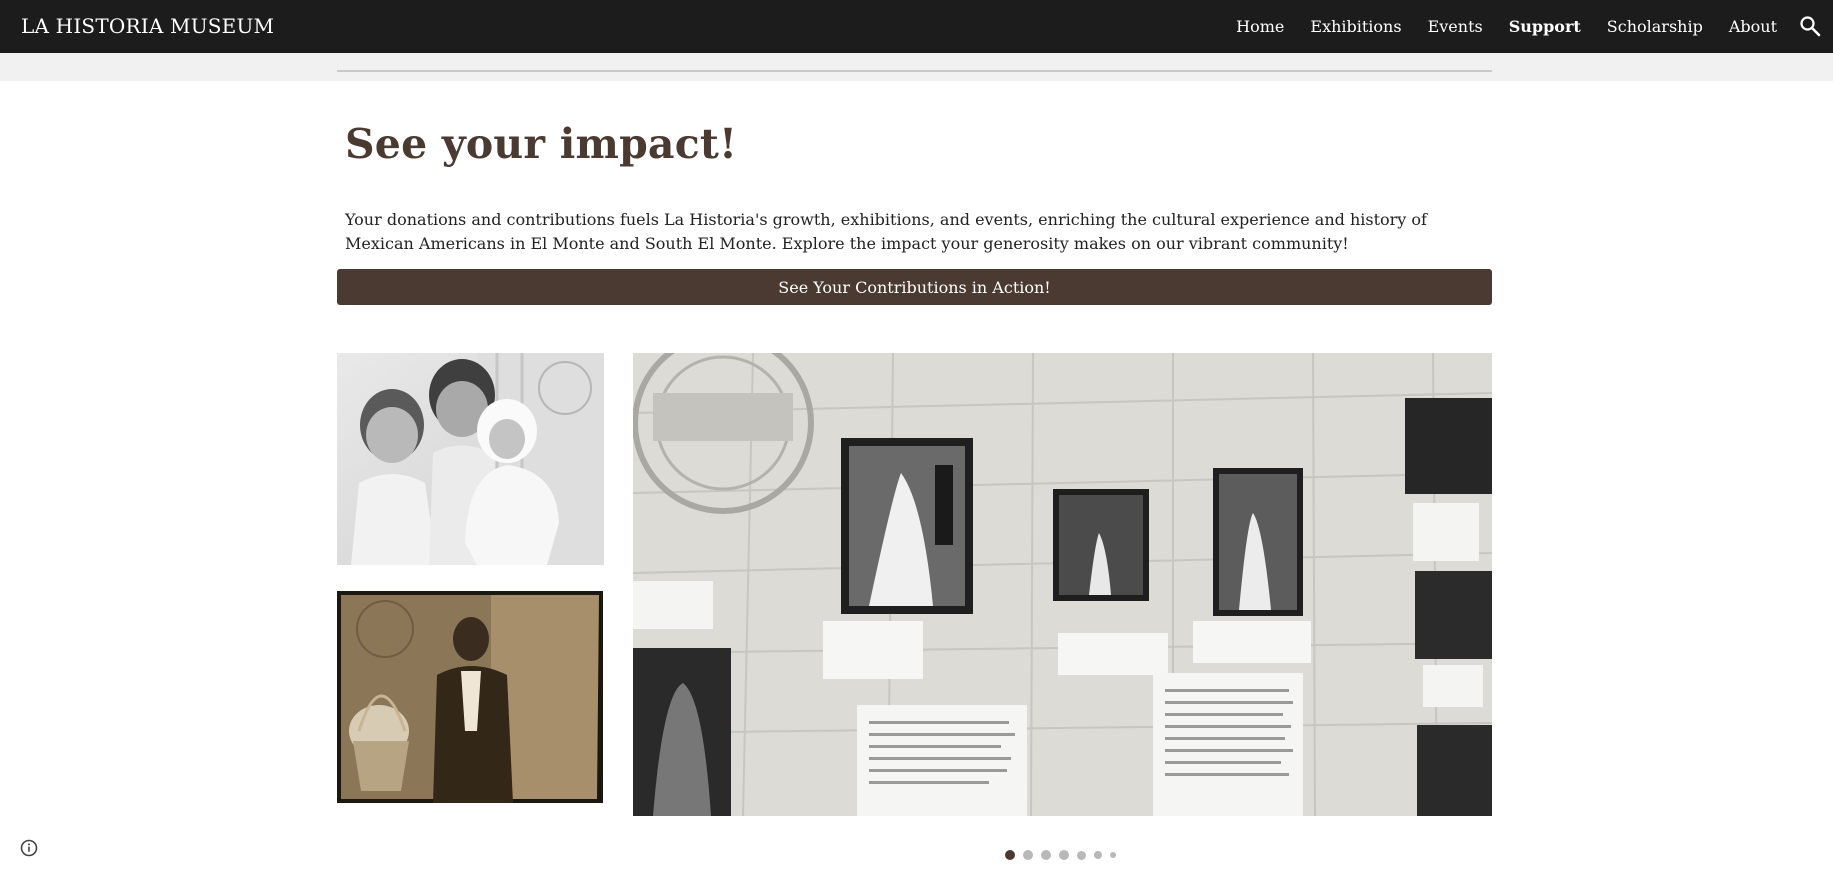  What do you see at coordinates (470, 697) in the screenshot?
I see `sepia-portrait-photo` at bounding box center [470, 697].